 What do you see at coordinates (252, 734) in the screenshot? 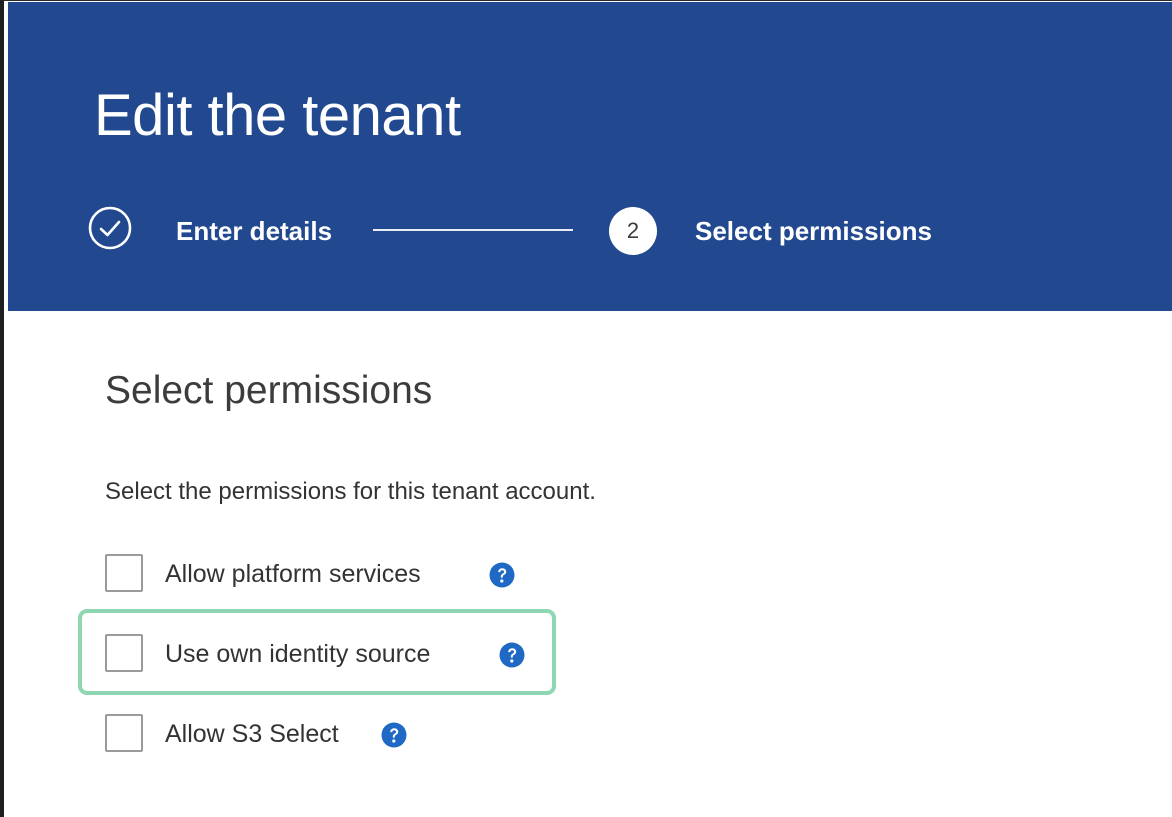
I see `allow-s3-select-label: Allow S3 Select` at bounding box center [252, 734].